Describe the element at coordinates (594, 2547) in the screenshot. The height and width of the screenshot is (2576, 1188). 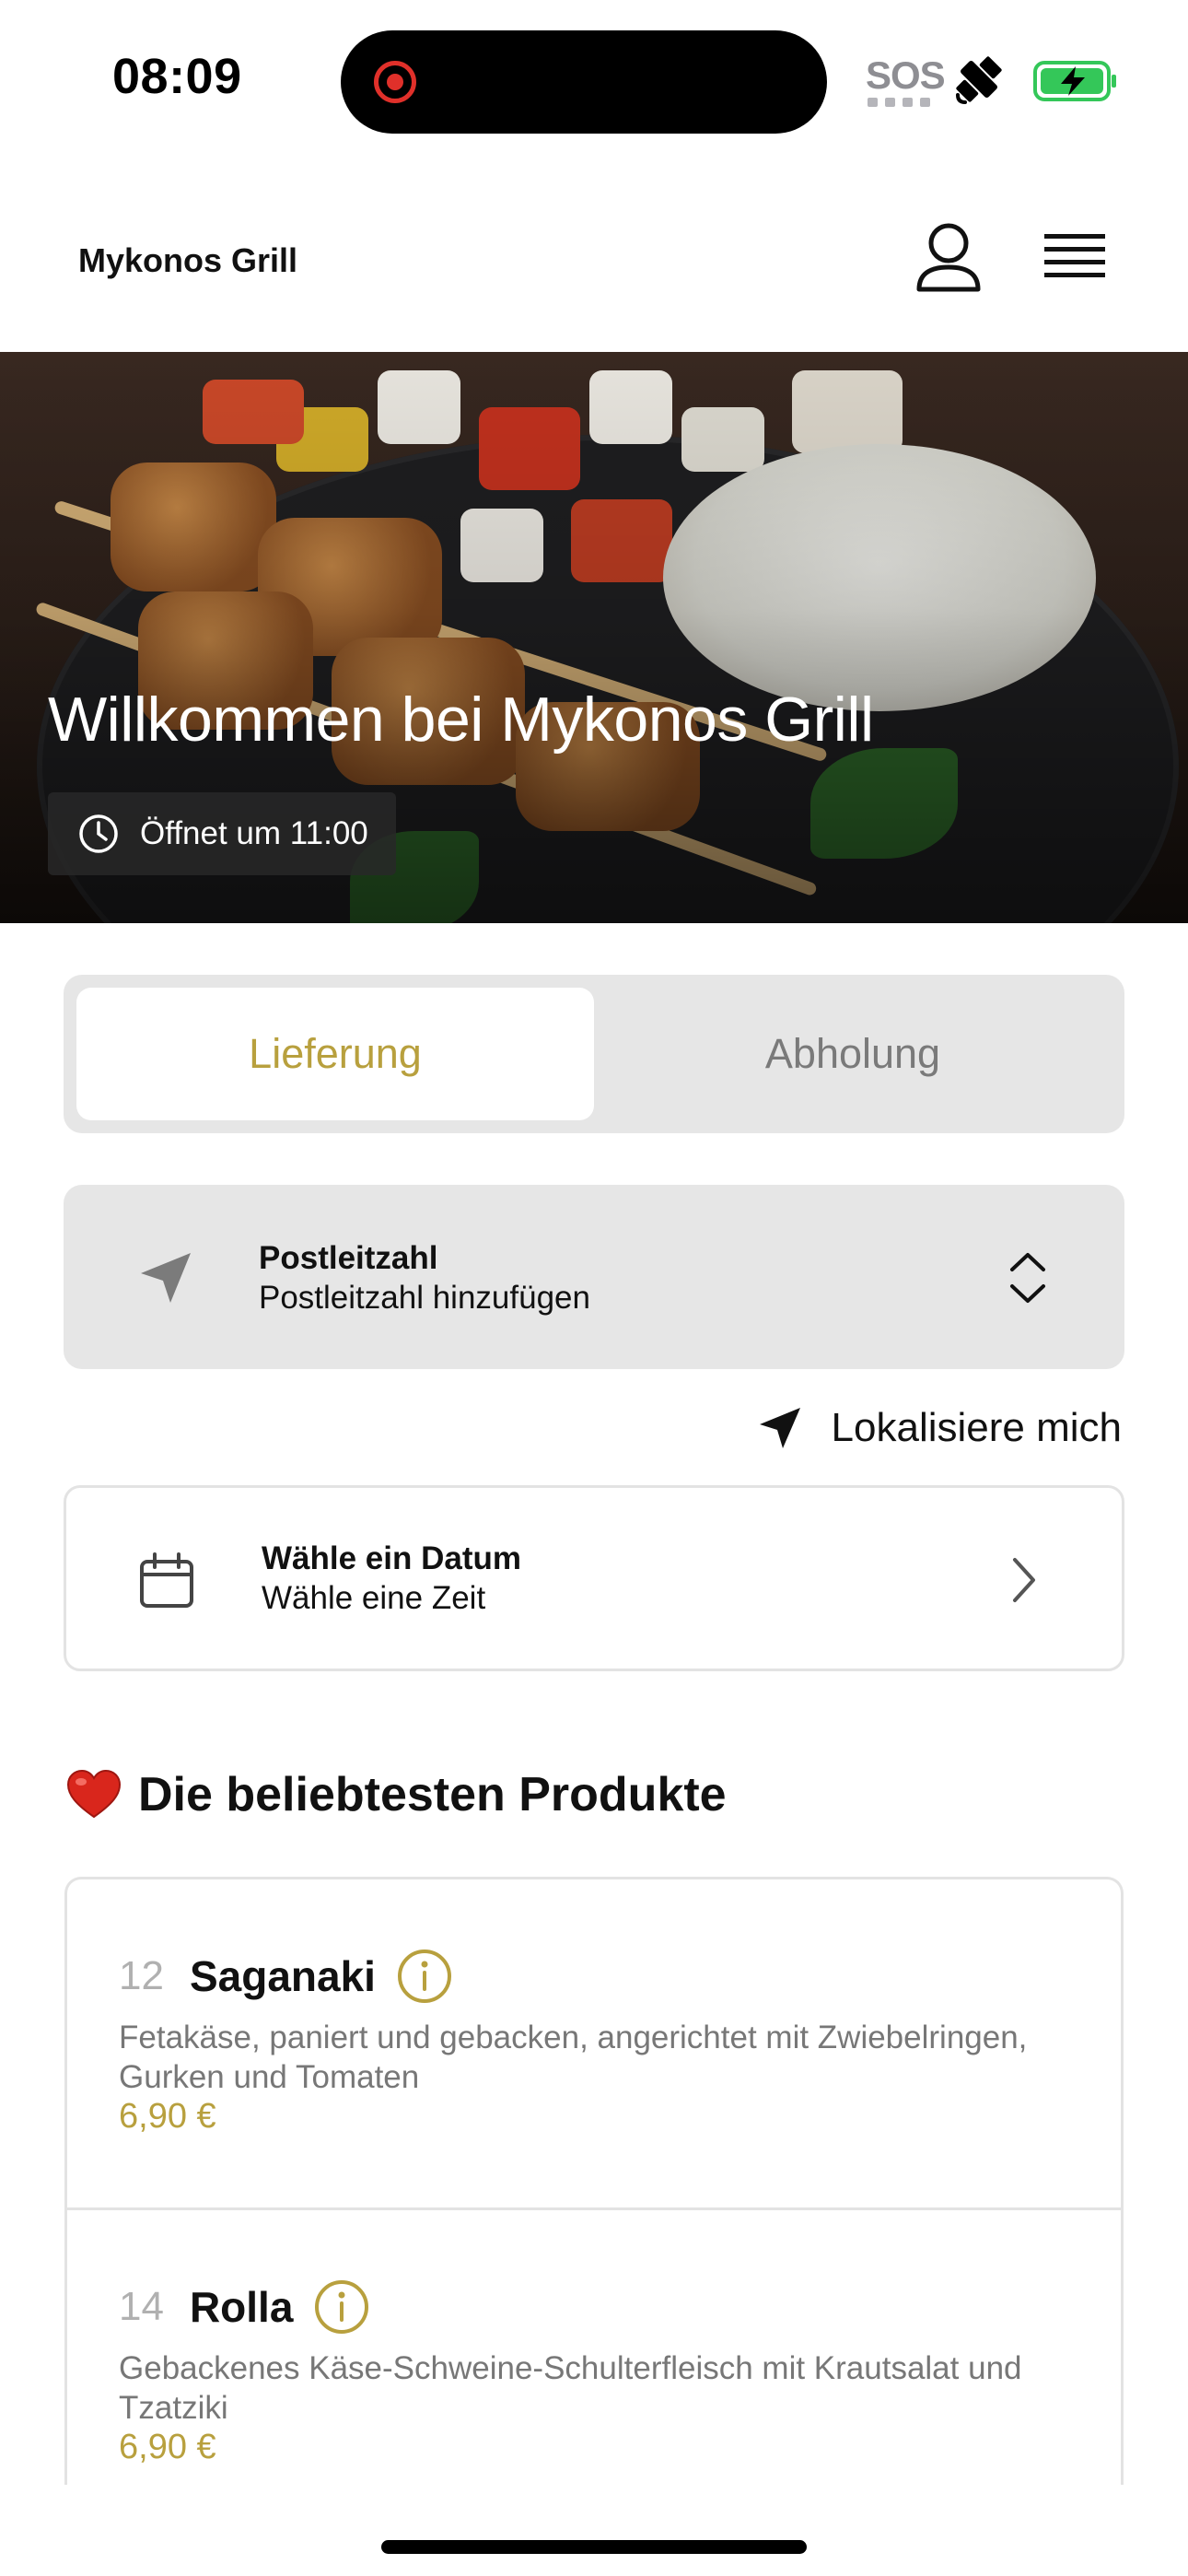
I see `home-indicator` at that location.